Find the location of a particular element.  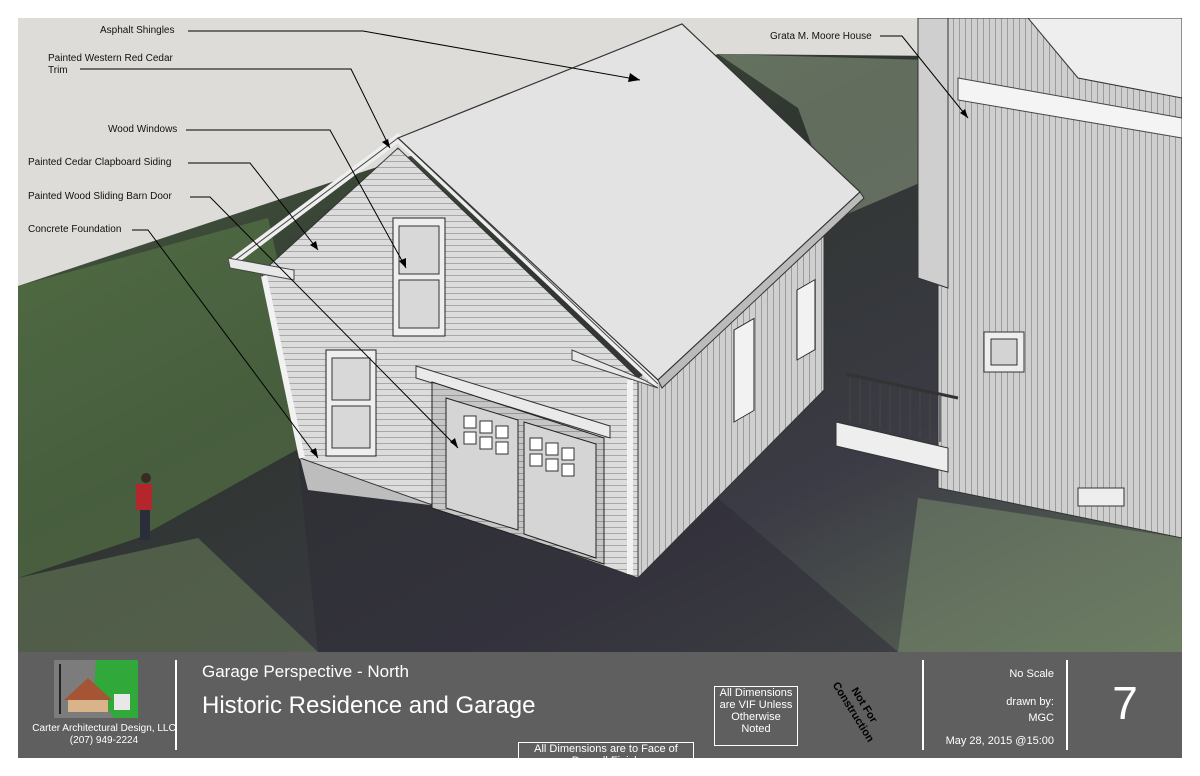

drawn-by-label: drawn by: is located at coordinates (1030, 702).